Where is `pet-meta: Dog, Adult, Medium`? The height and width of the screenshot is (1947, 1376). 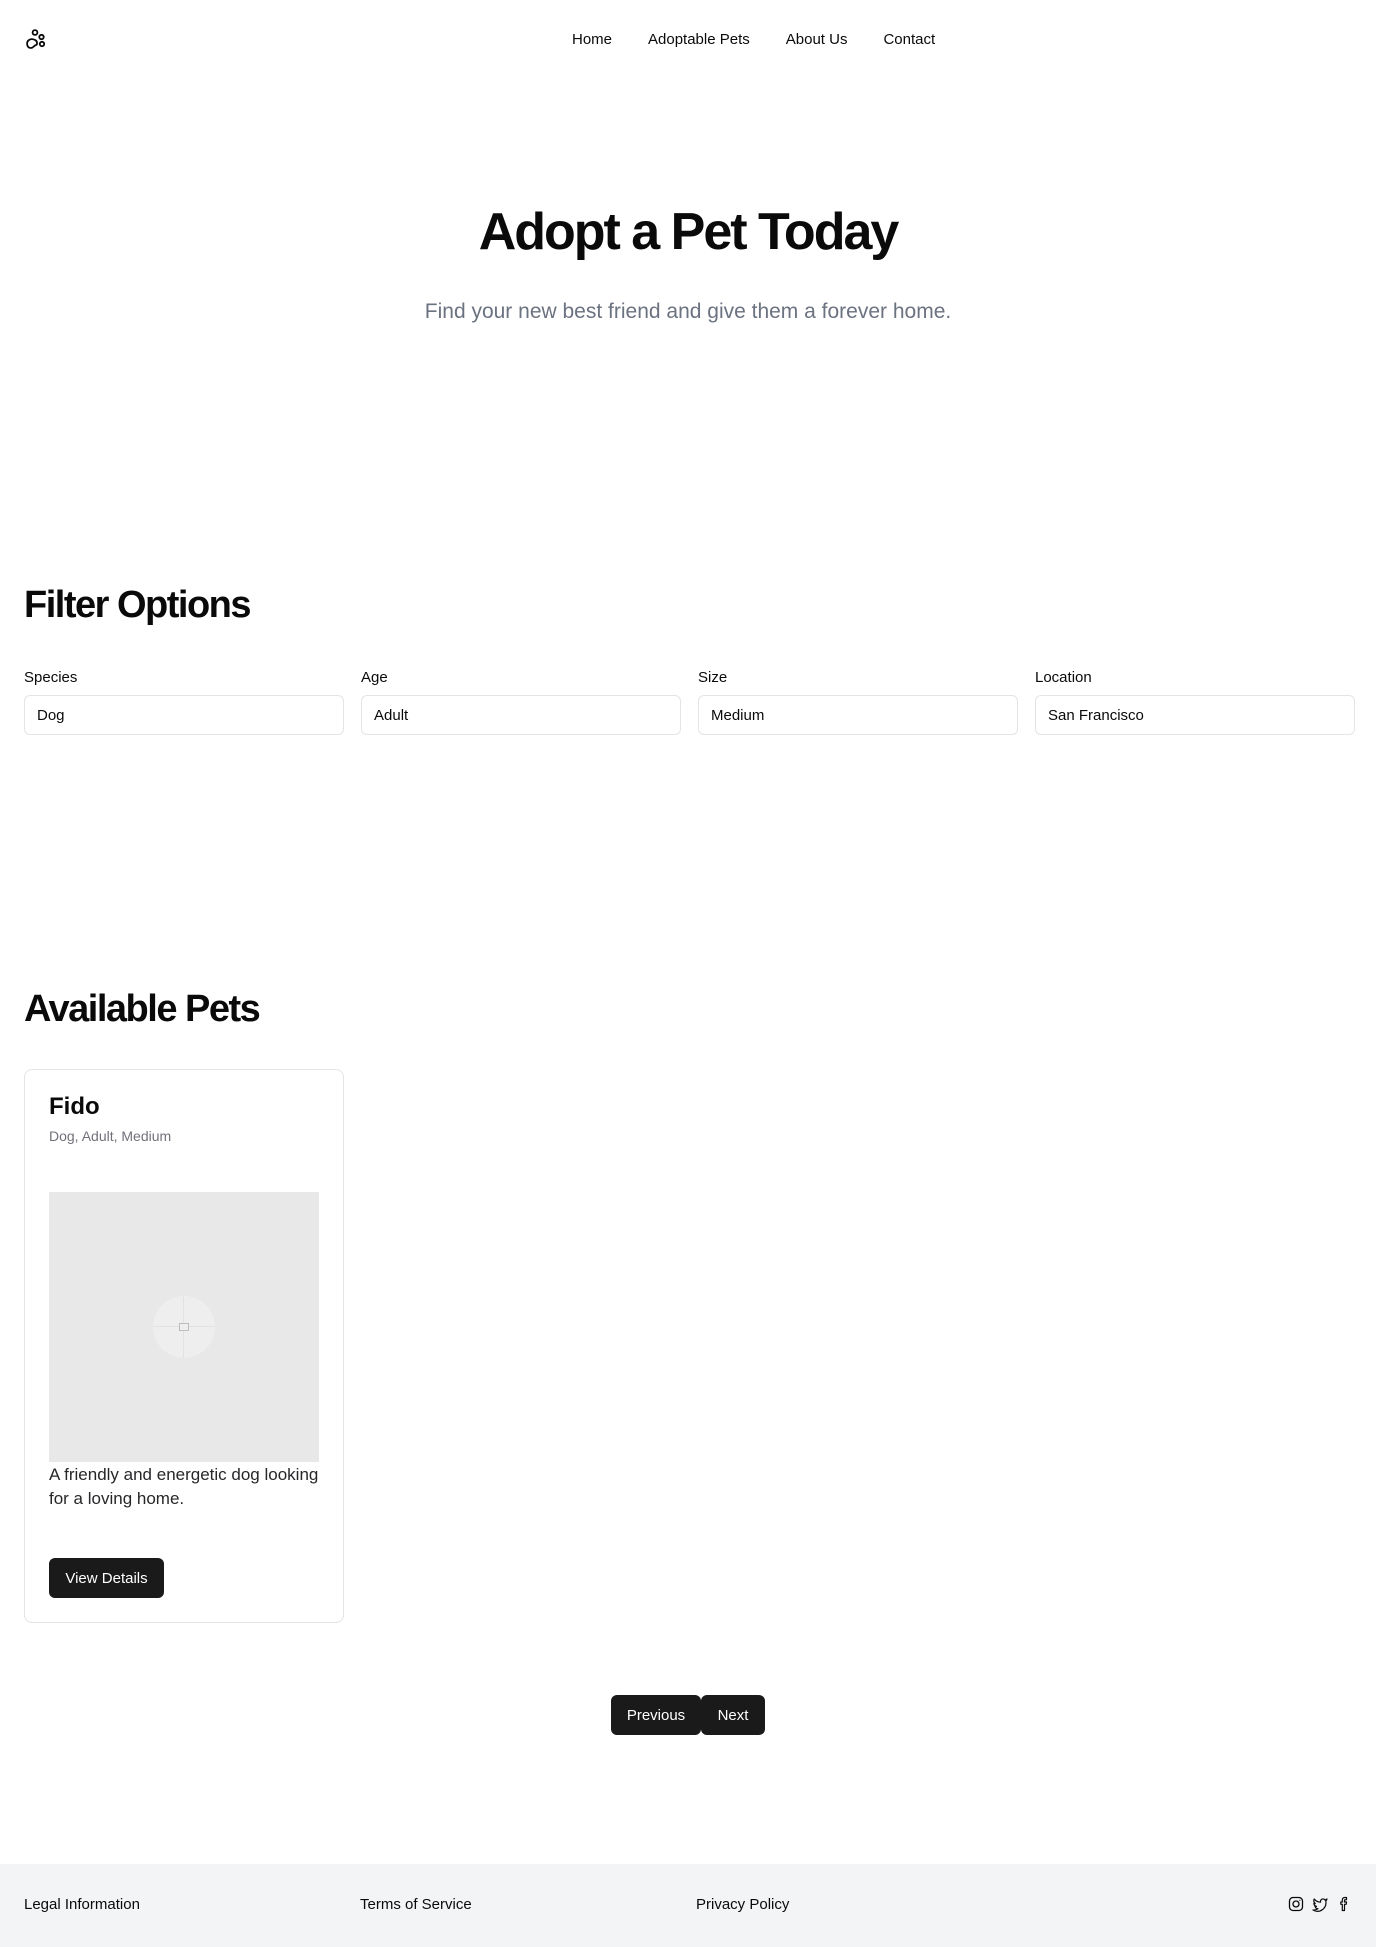 pet-meta: Dog, Adult, Medium is located at coordinates (110, 1136).